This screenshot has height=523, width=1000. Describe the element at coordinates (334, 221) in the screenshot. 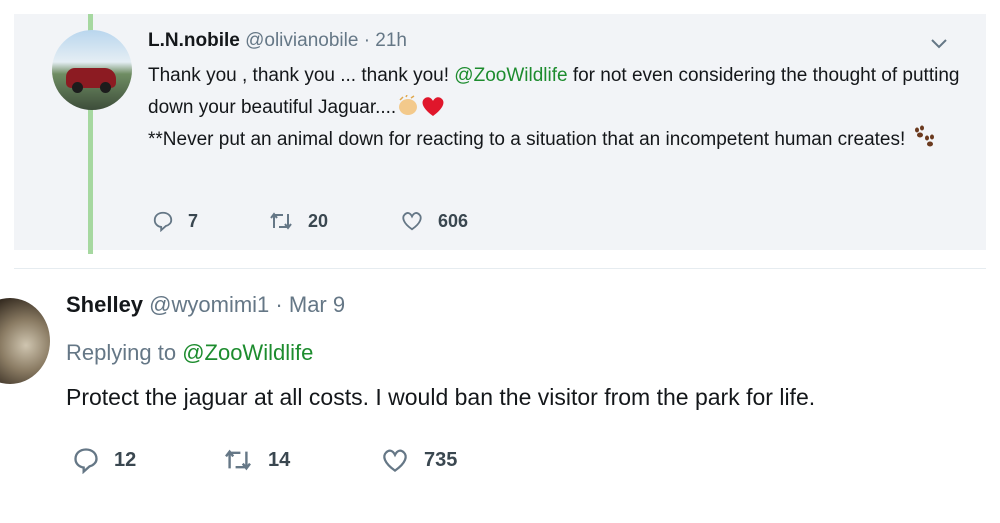

I see `retweet-button: 20` at that location.